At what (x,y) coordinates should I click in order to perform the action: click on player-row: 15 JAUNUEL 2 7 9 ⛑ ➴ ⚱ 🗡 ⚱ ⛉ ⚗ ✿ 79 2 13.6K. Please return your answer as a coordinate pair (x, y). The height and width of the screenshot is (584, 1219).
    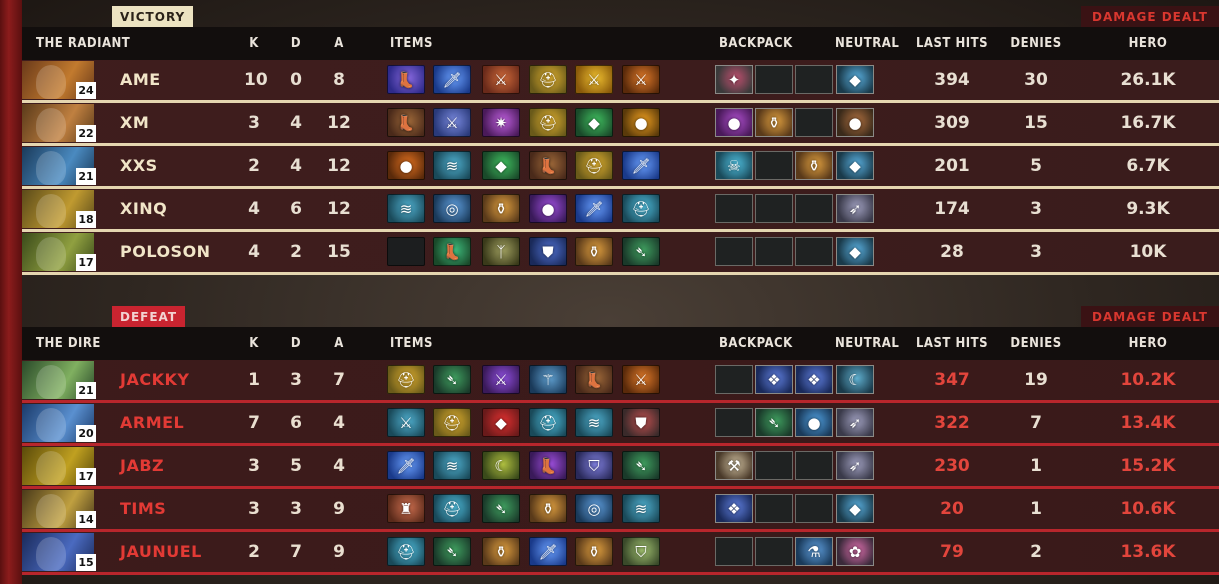
    Looking at the image, I should click on (620, 552).